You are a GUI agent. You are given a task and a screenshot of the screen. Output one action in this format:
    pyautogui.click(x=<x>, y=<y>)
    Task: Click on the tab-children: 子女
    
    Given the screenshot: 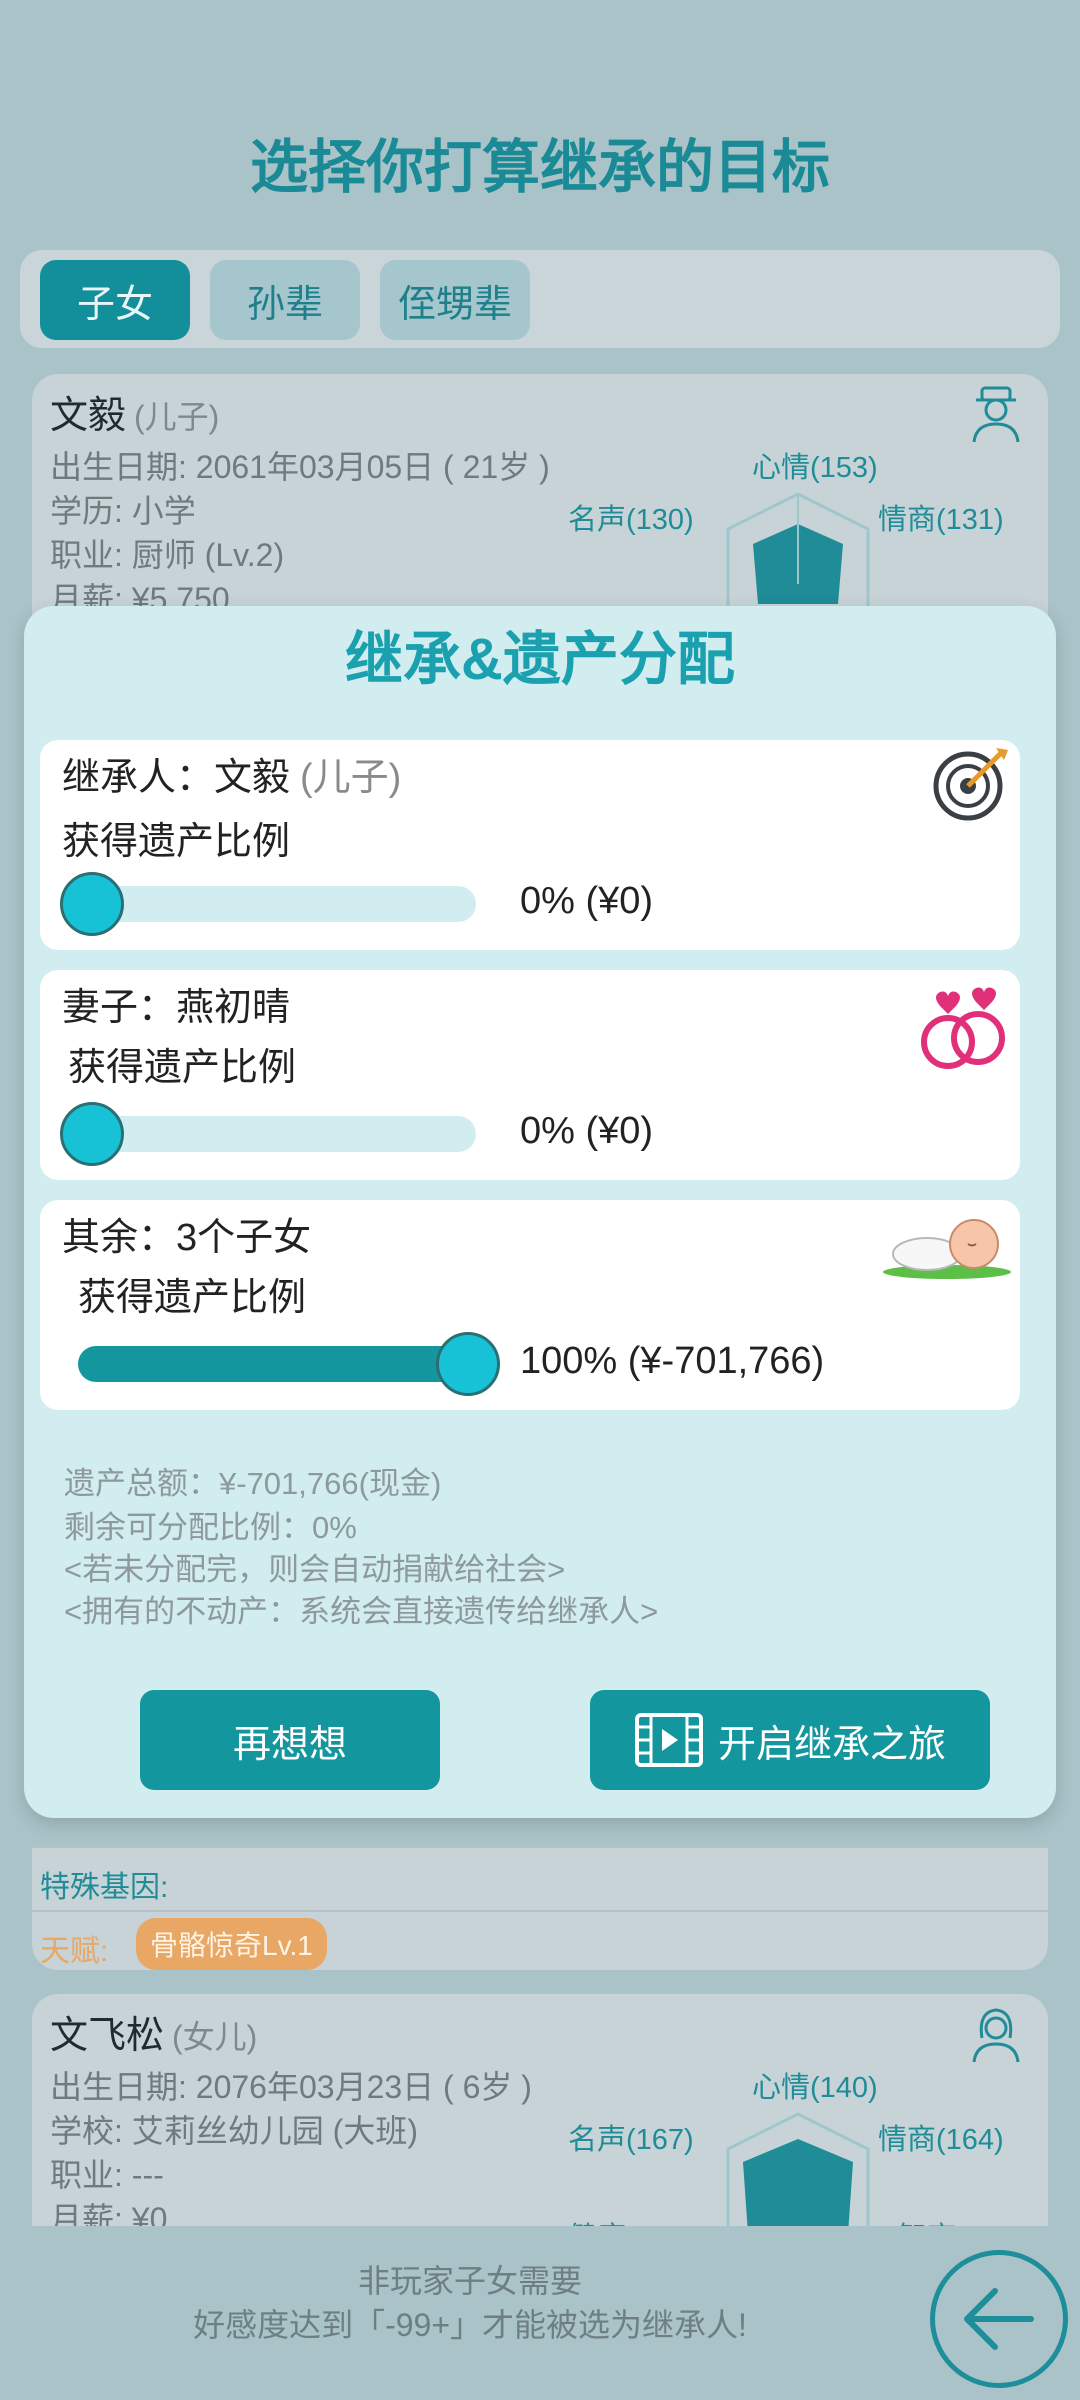 What is the action you would take?
    pyautogui.click(x=115, y=300)
    